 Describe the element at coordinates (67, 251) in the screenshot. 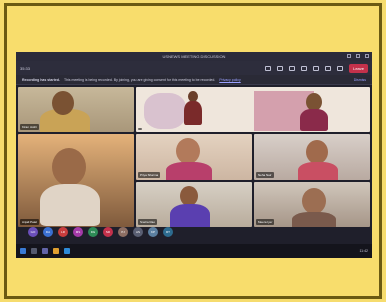

I see `browser-icon` at that location.